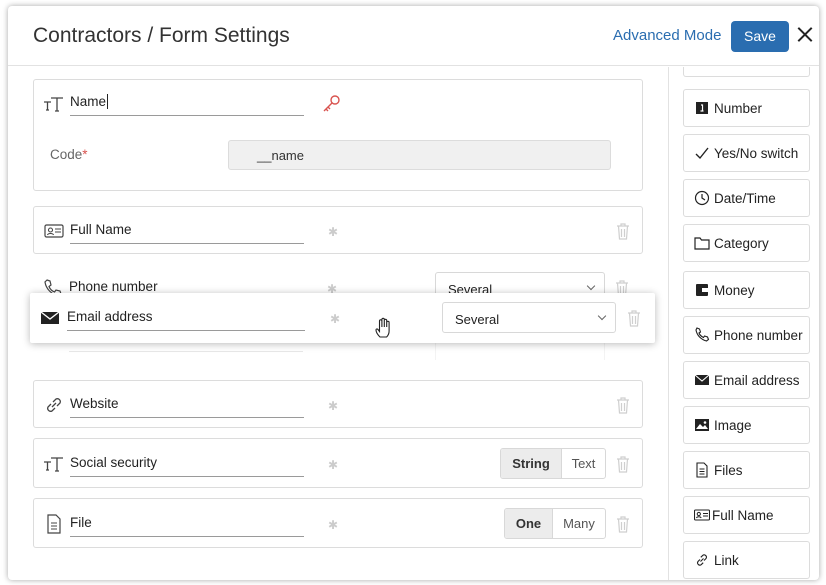  I want to click on image-icon, so click(702, 425).